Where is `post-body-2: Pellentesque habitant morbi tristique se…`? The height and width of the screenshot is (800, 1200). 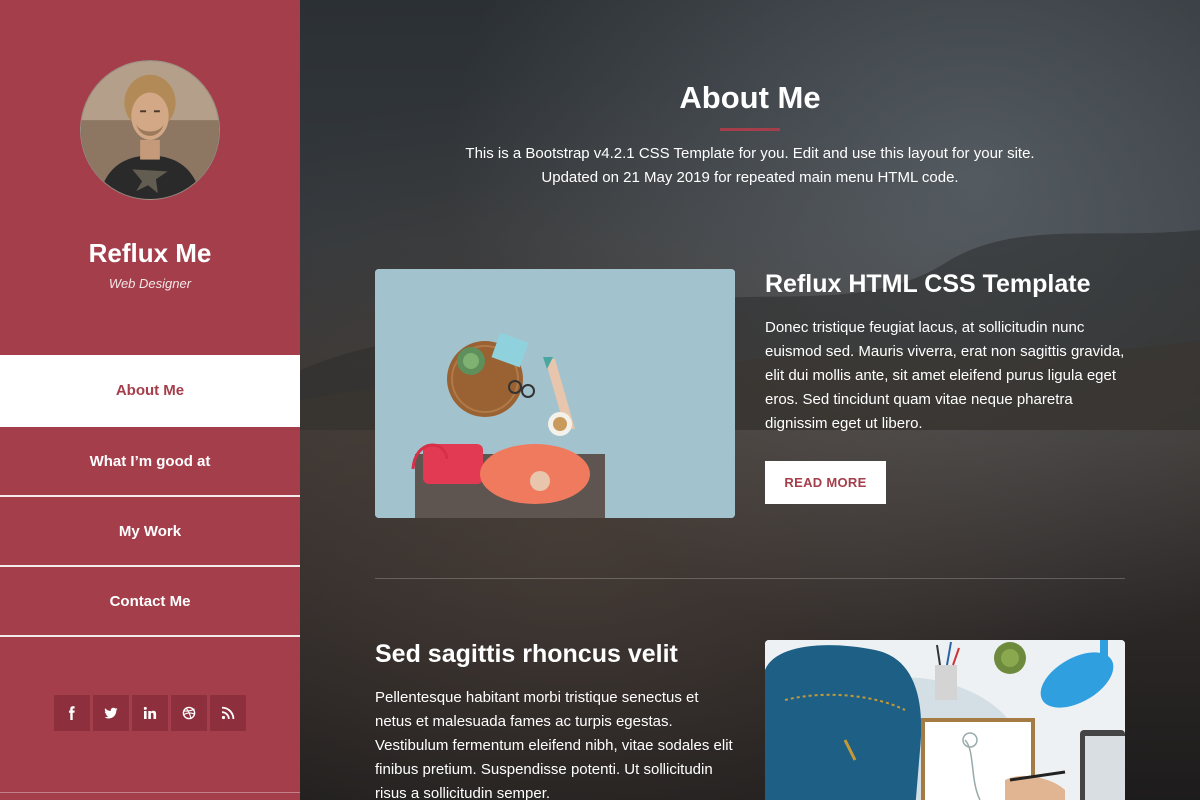 post-body-2: Pellentesque habitant morbi tristique se… is located at coordinates (554, 744).